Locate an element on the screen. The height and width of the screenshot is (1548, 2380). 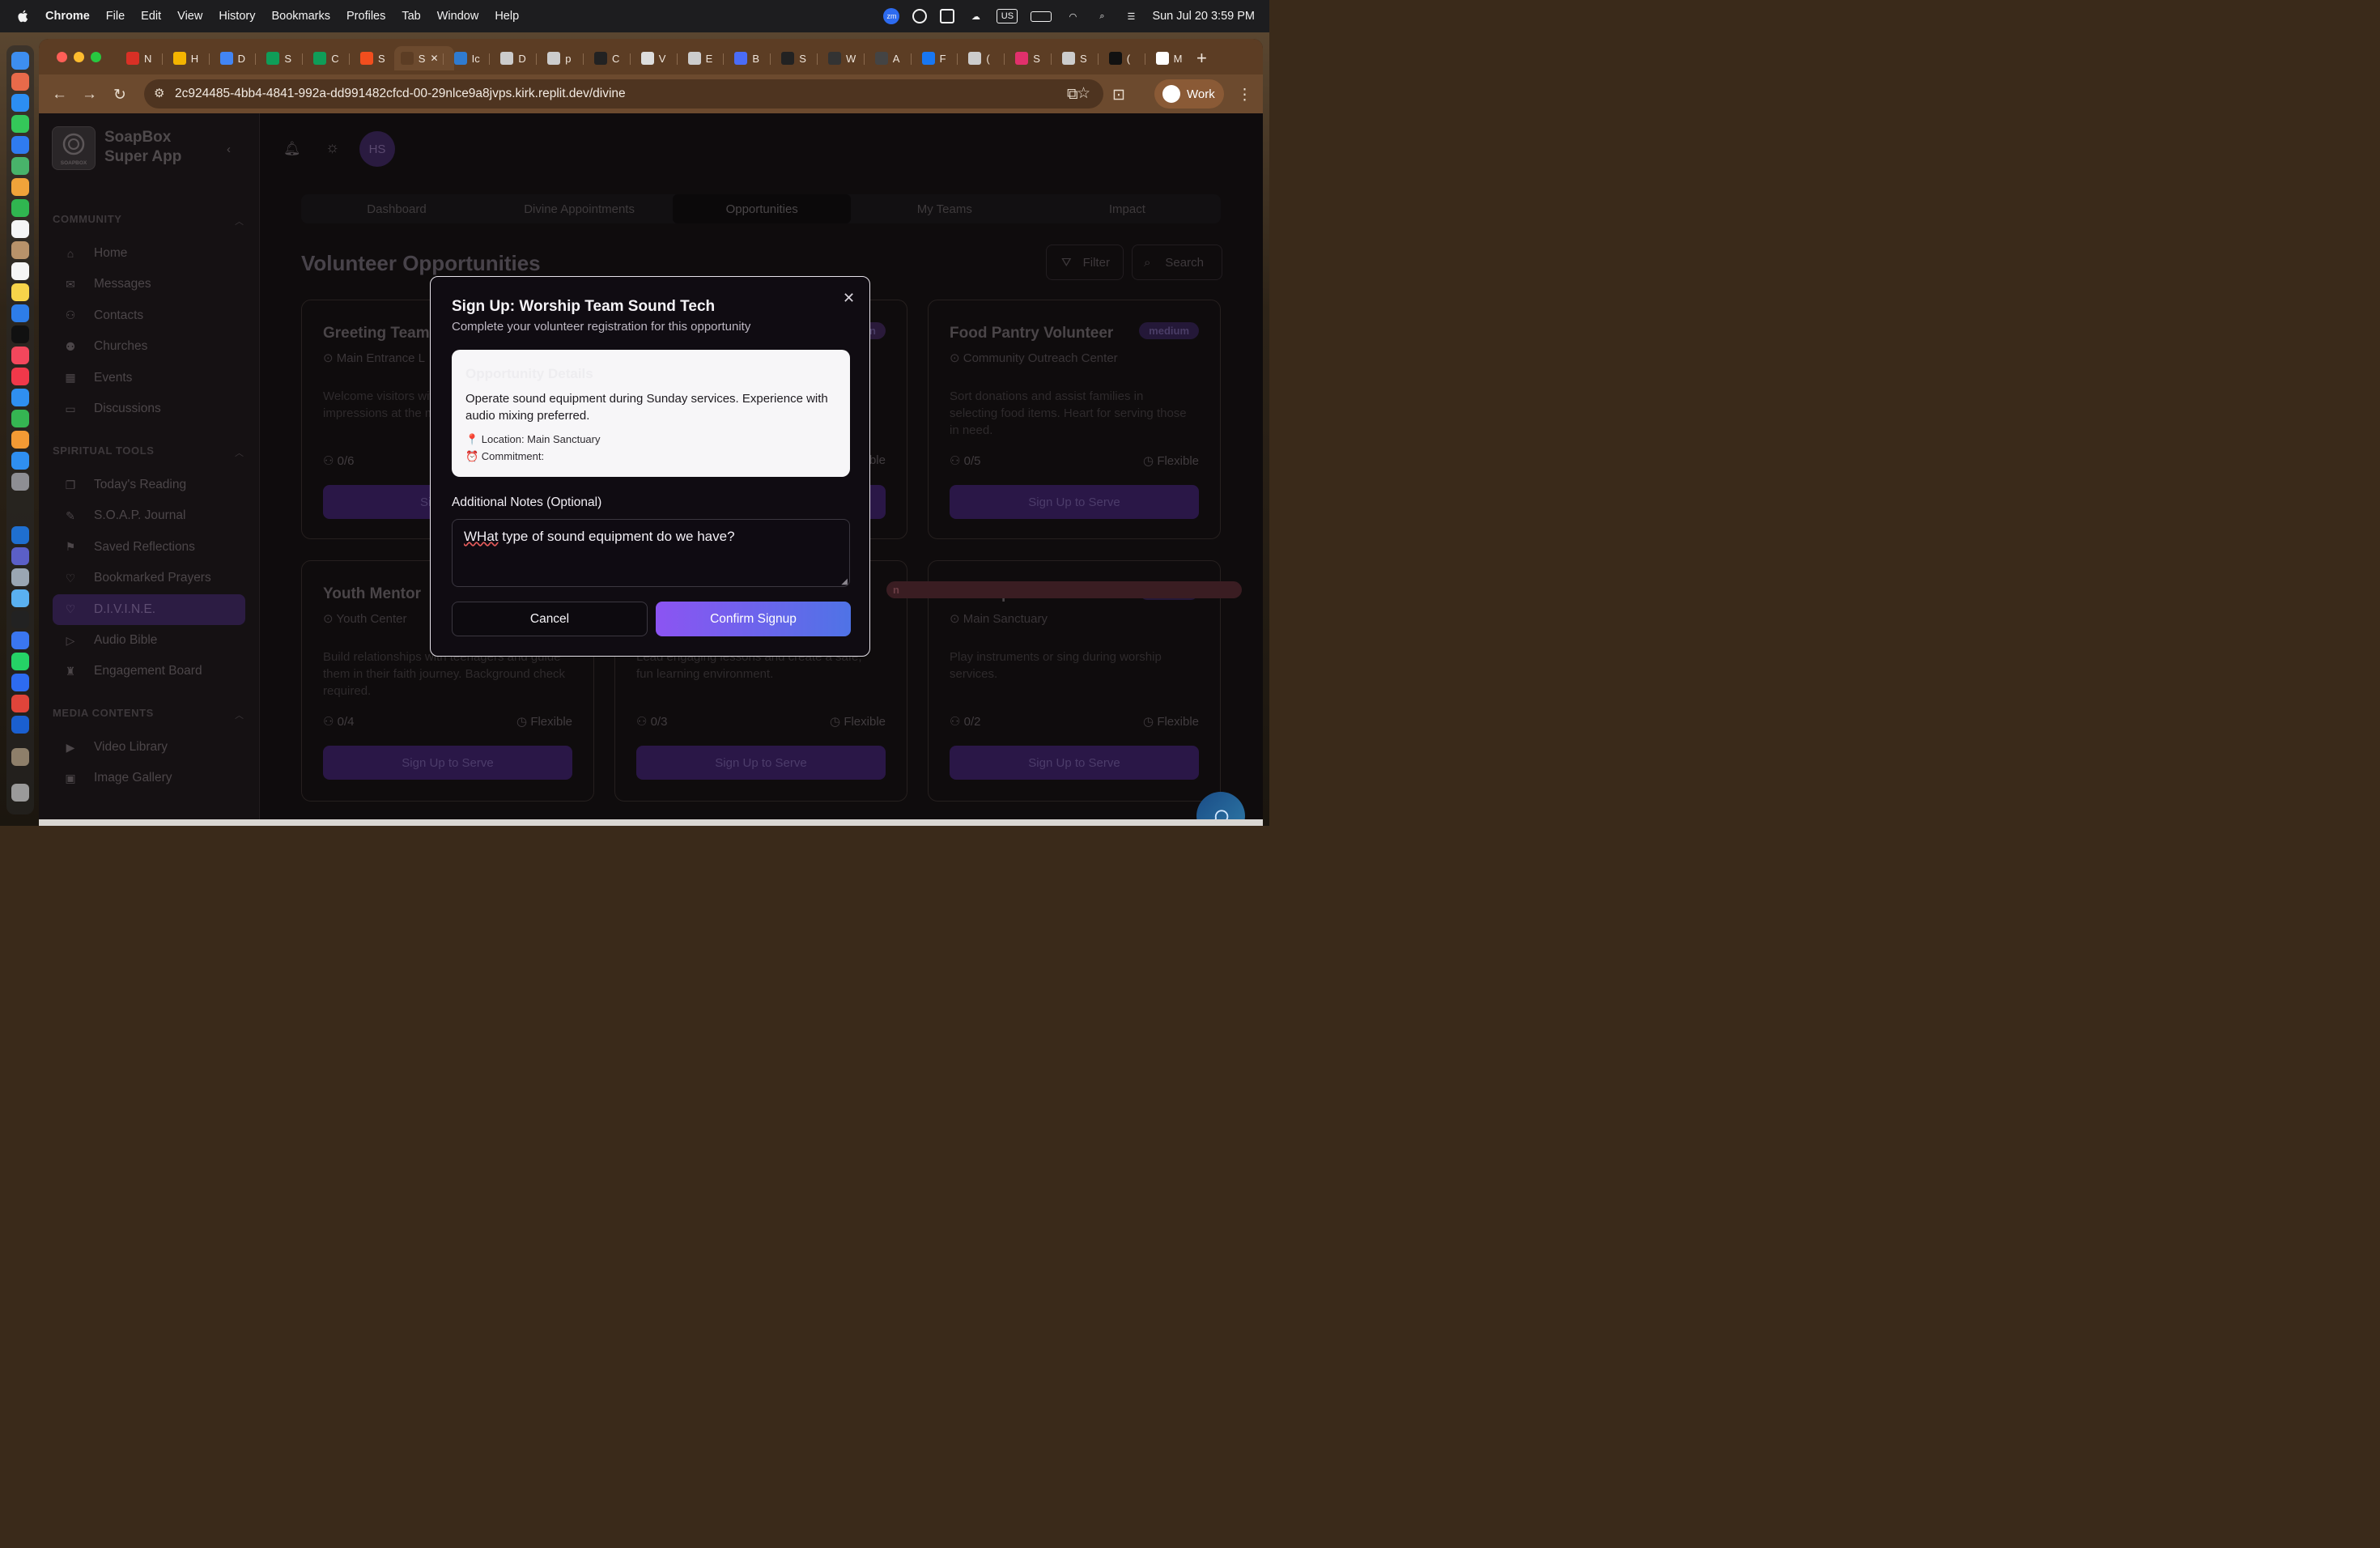
sidebar-item-home: ⌂ Home is located at coordinates (149, 254).